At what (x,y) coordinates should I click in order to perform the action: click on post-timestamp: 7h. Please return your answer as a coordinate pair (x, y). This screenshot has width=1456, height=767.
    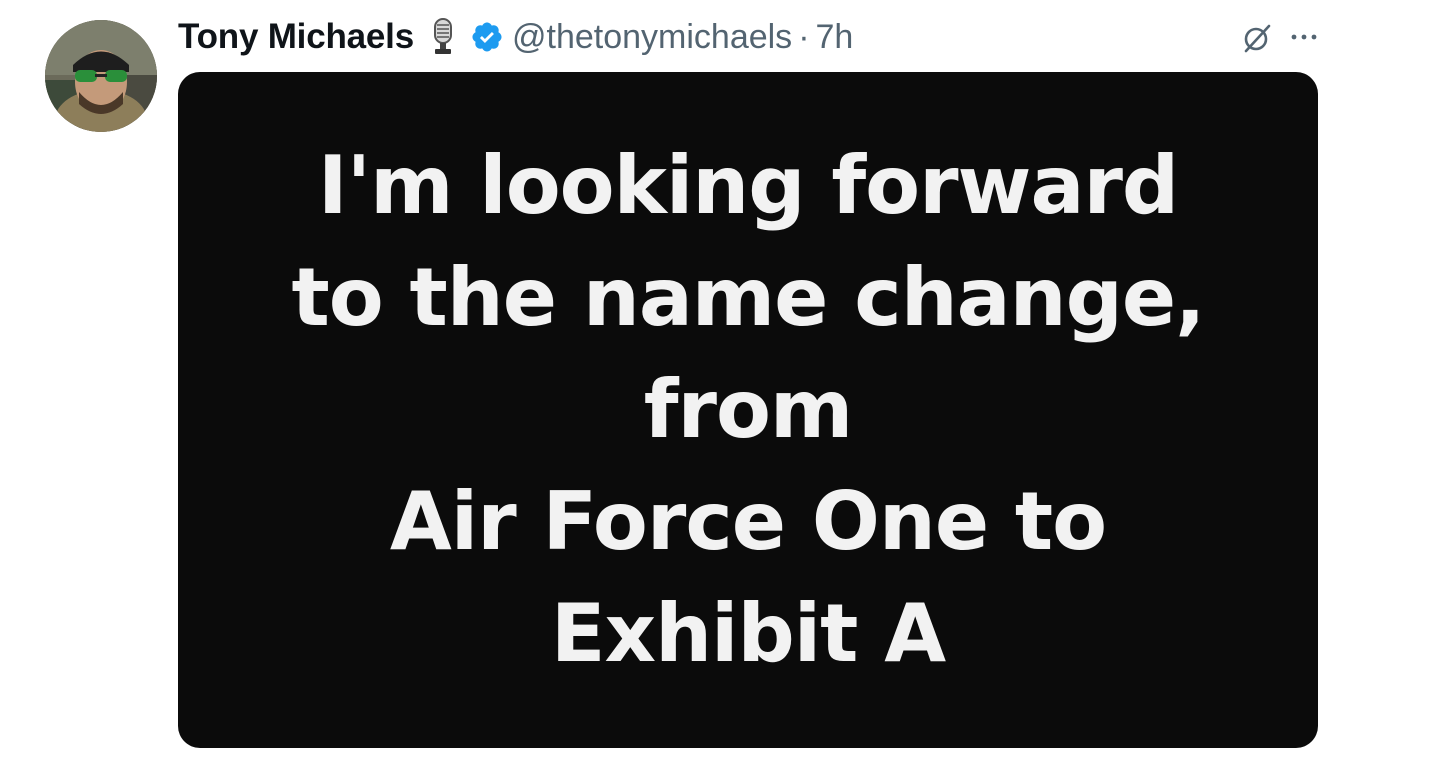
    Looking at the image, I should click on (835, 37).